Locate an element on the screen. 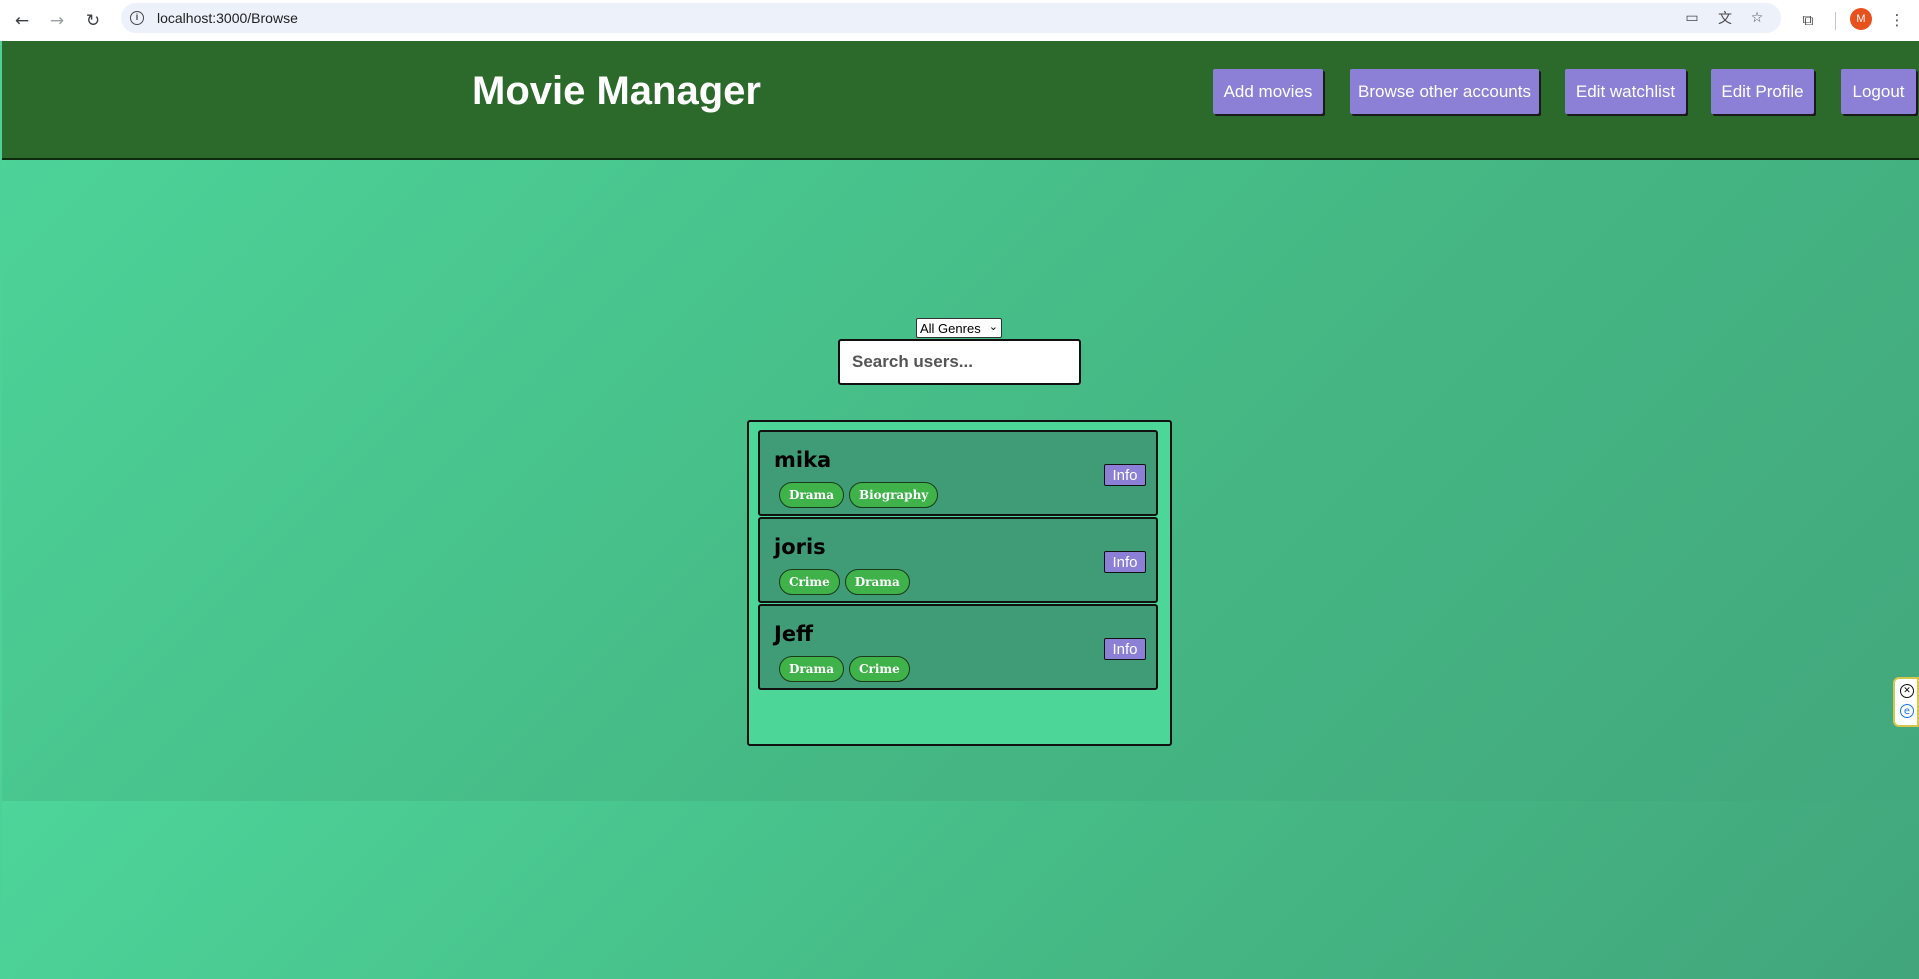 The width and height of the screenshot is (1919, 979). info-button-joris: Info is located at coordinates (1125, 562).